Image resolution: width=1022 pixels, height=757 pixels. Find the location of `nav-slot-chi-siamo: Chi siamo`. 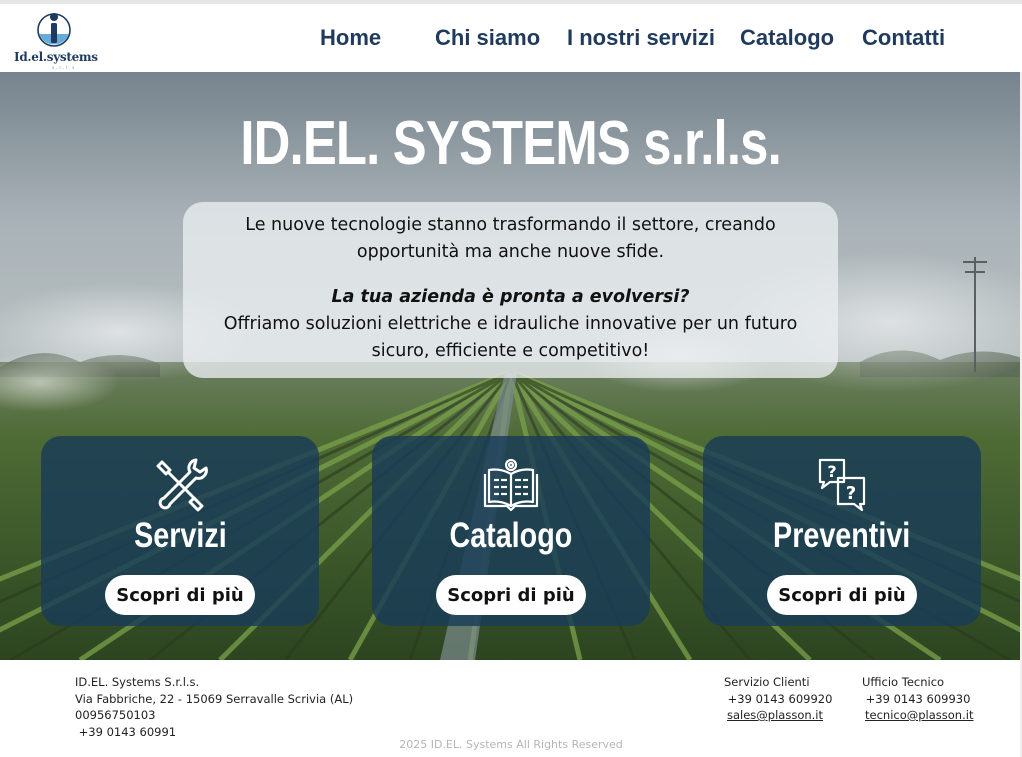

nav-slot-chi-siamo: Chi siamo is located at coordinates (501, 38).